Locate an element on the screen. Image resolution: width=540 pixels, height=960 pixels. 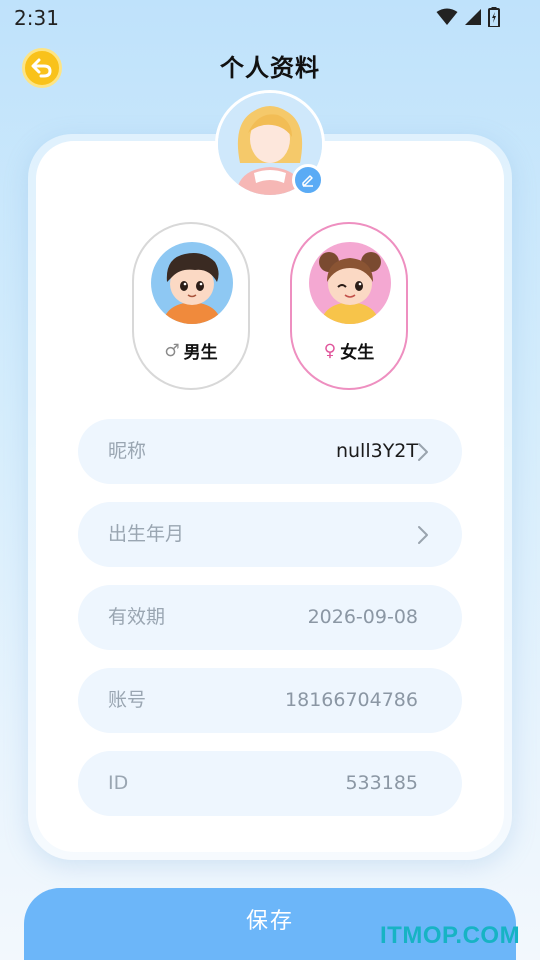
status-icons is located at coordinates (468, 17).